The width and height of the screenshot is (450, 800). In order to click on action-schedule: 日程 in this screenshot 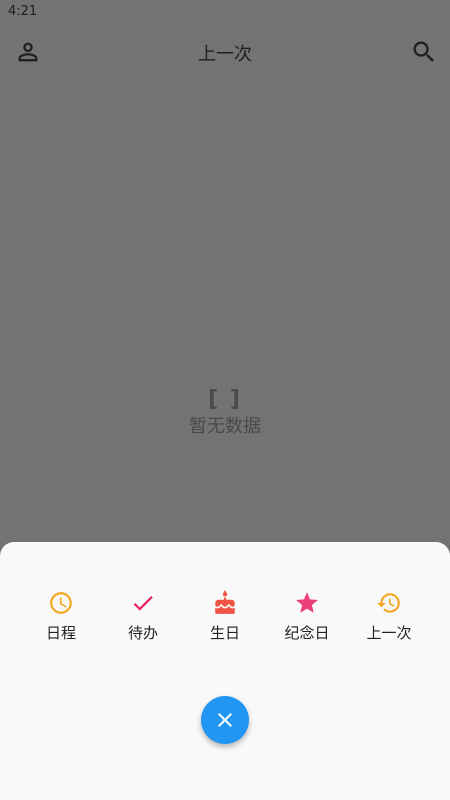, I will do `click(61, 620)`.